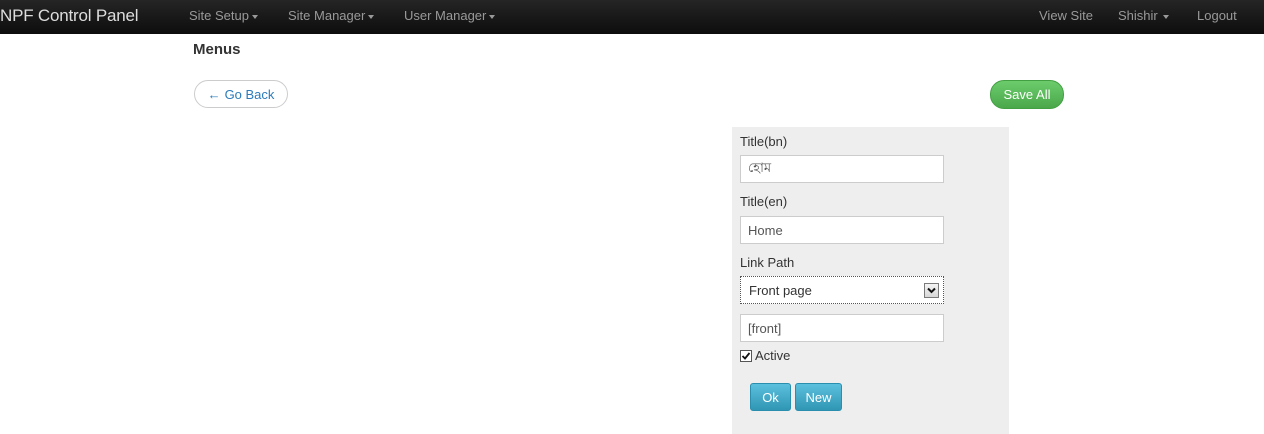  Describe the element at coordinates (1138, 15) in the screenshot. I see `nav-user-name: Shishir` at that location.